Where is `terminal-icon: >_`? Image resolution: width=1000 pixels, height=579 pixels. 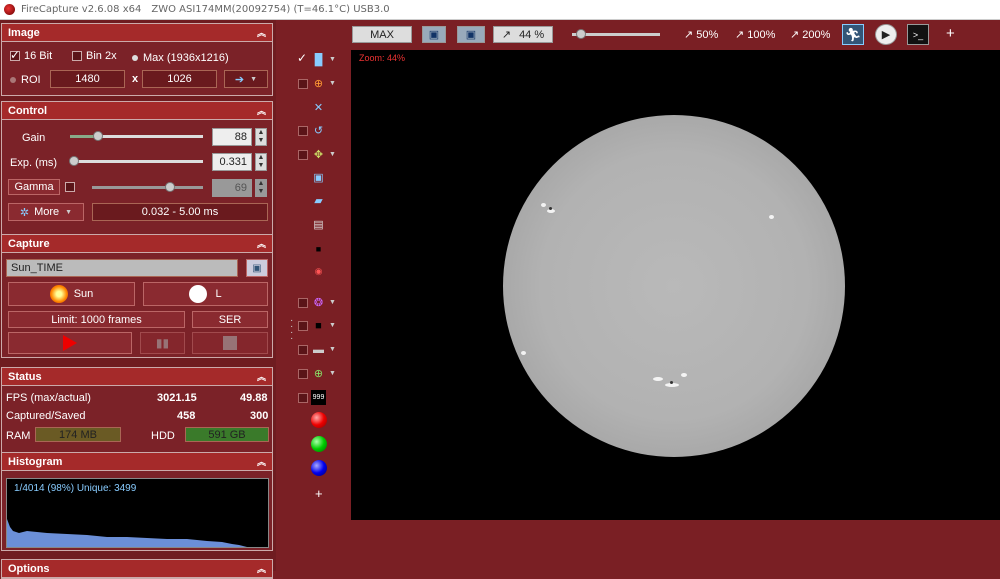 terminal-icon: >_ is located at coordinates (918, 34).